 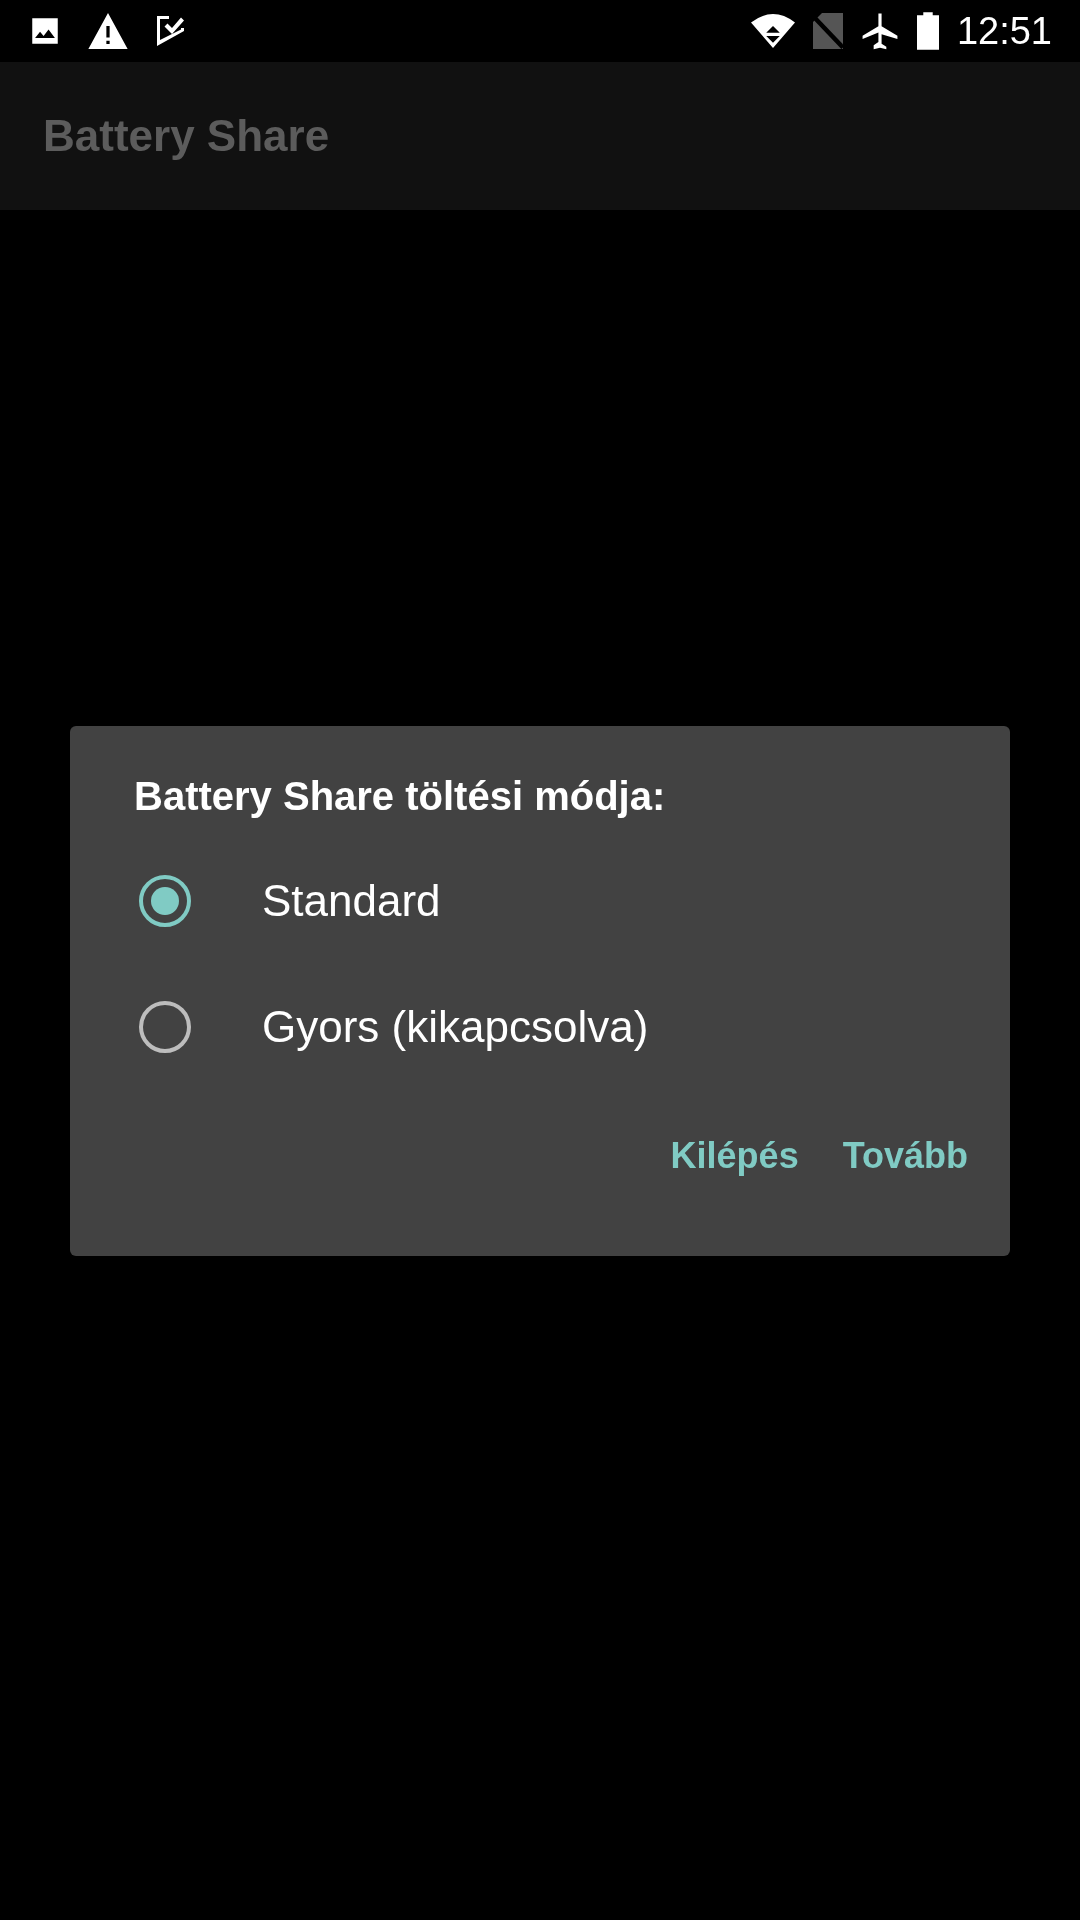 What do you see at coordinates (1004, 31) in the screenshot?
I see `clock-time: 12:51` at bounding box center [1004, 31].